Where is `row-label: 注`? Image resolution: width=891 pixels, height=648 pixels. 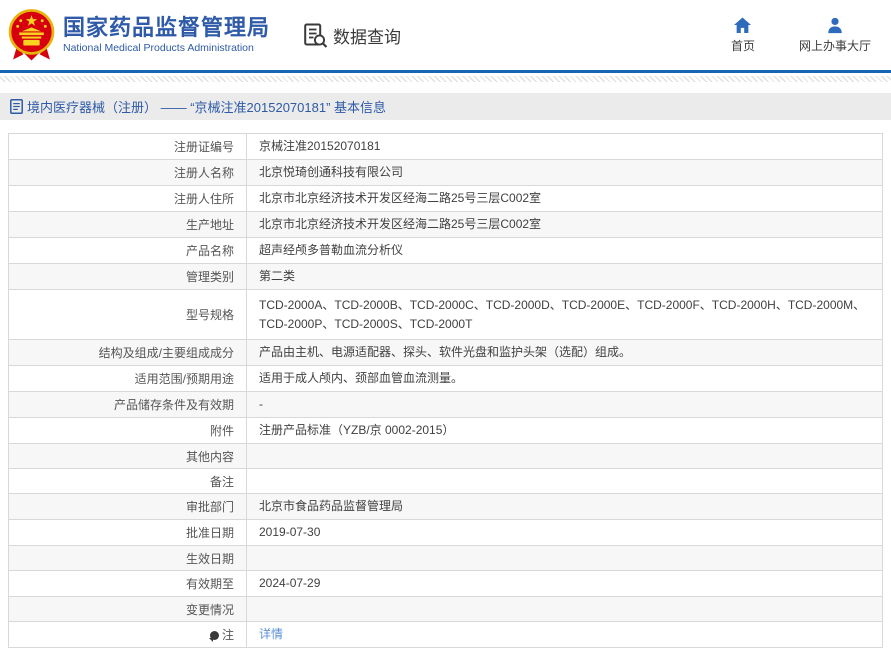 row-label: 注 is located at coordinates (127, 634).